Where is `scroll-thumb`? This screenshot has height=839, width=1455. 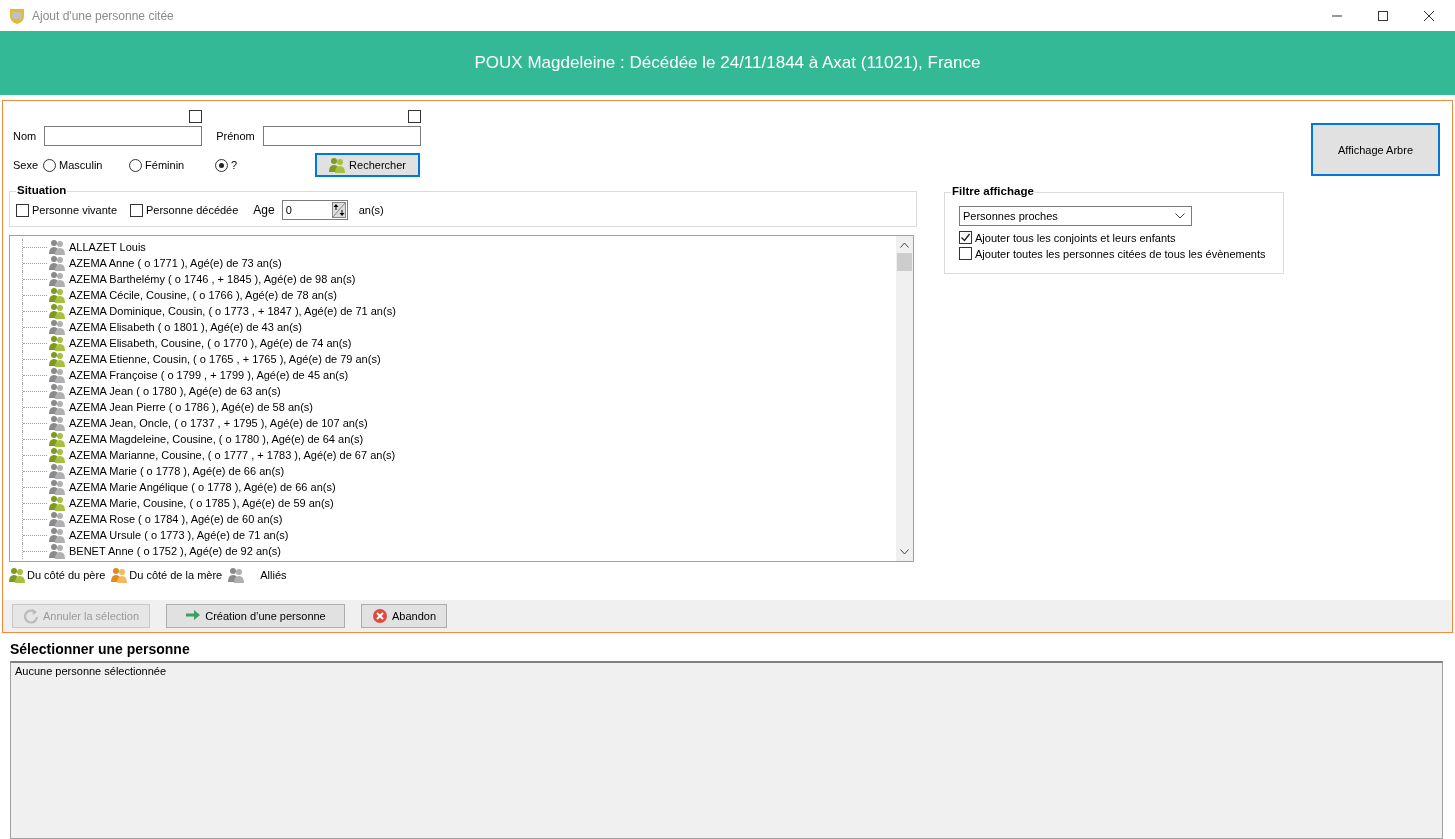 scroll-thumb is located at coordinates (904, 262).